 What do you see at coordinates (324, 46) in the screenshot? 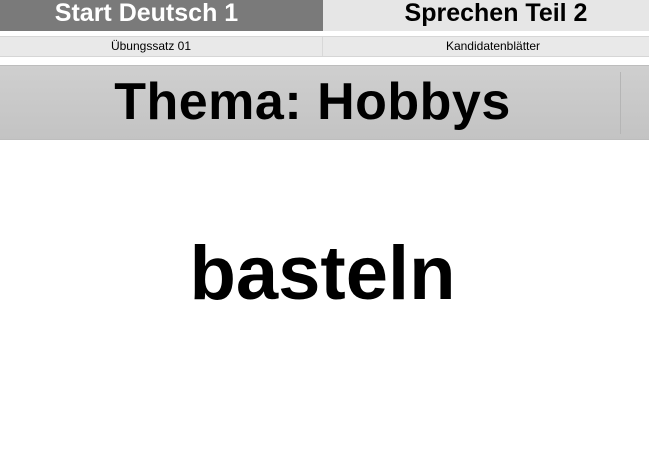
I see `header-sub-row: Übungssatz 01 Kandidatenblätter` at bounding box center [324, 46].